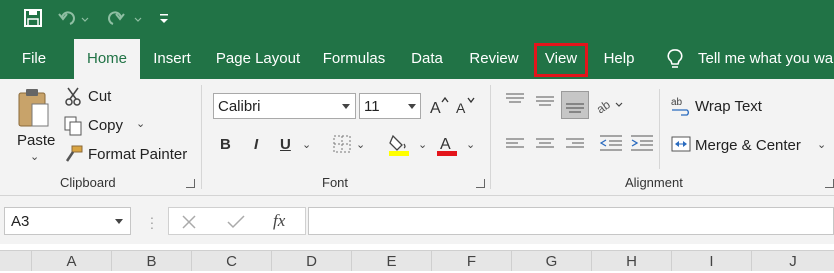  Describe the element at coordinates (137, 154) in the screenshot. I see `format-painter-button: Format Painter` at that location.